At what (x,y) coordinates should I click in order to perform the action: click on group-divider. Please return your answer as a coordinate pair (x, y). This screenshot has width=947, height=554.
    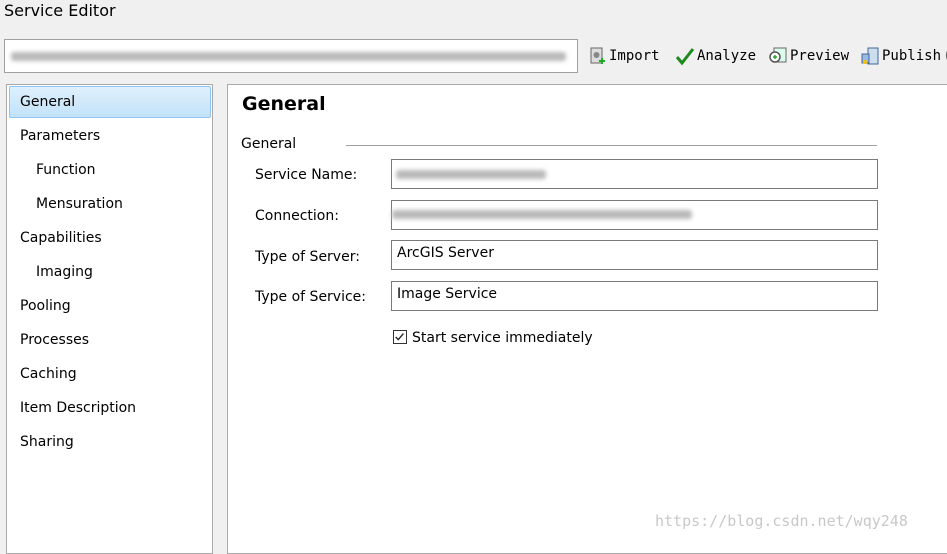
    Looking at the image, I should click on (611, 145).